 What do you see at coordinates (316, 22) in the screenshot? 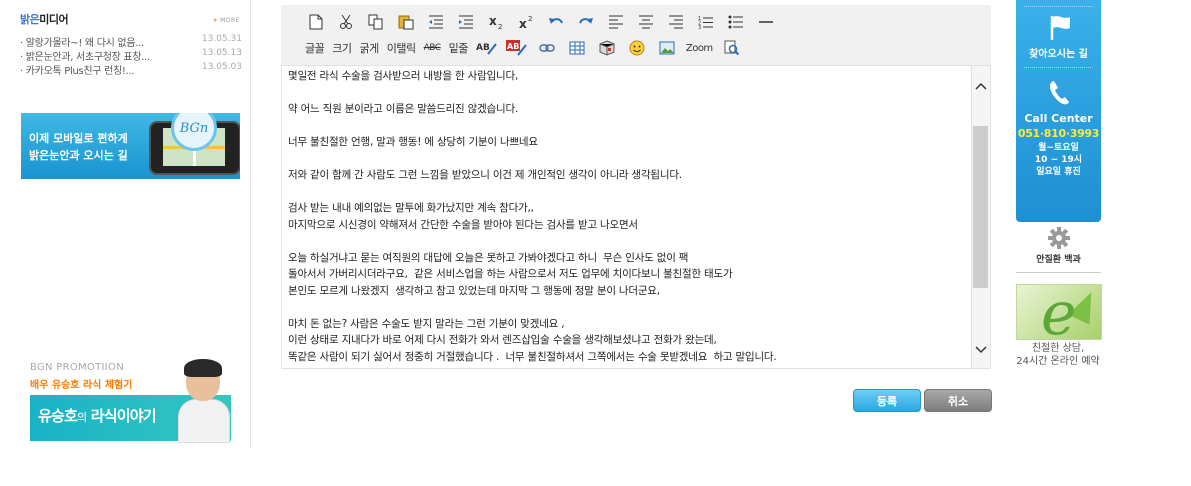
I see `new-document-icon` at bounding box center [316, 22].